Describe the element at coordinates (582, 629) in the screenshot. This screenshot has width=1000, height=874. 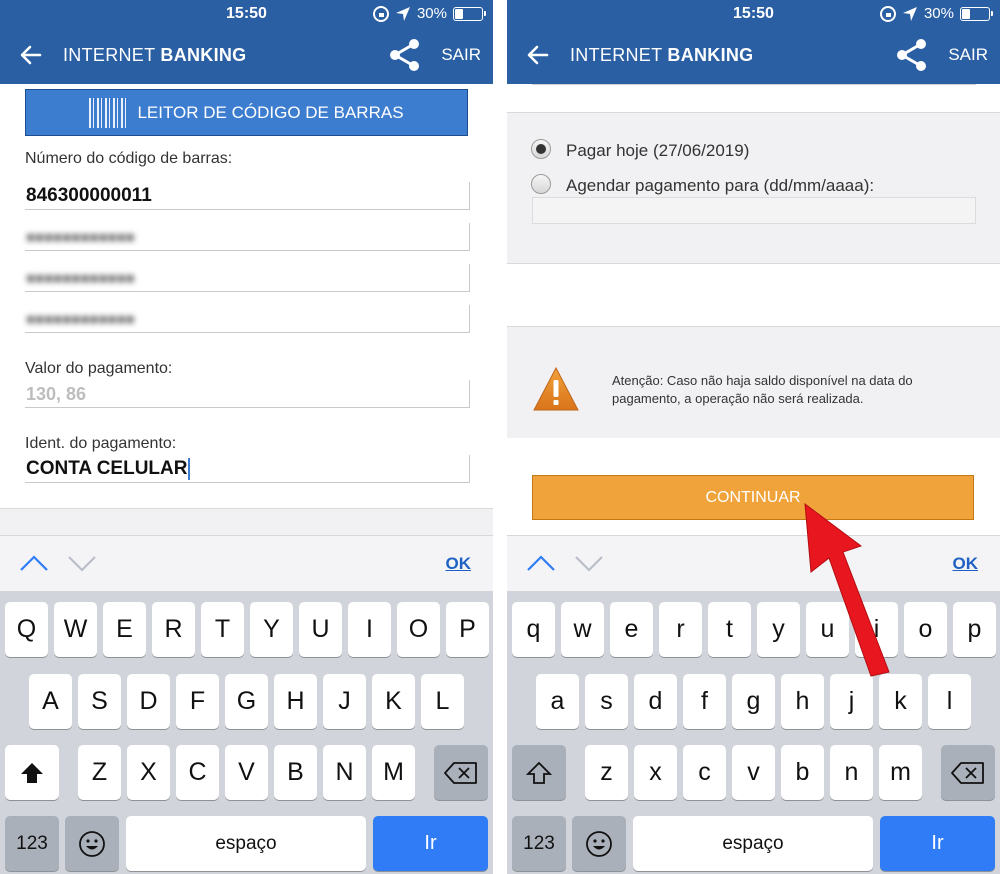
I see `key-w: w` at that location.